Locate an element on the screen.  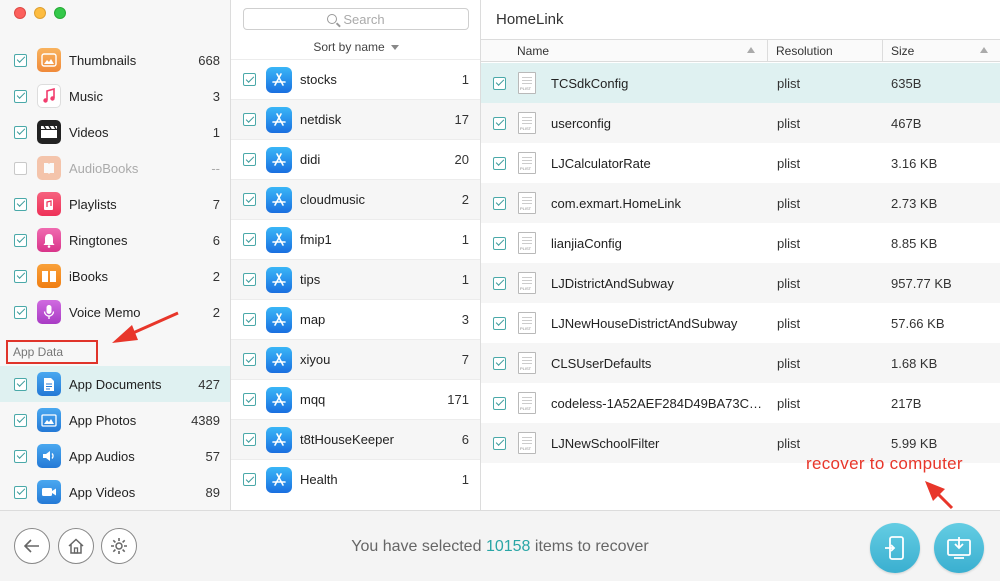
speaker-icon is located at coordinates (49, 456).